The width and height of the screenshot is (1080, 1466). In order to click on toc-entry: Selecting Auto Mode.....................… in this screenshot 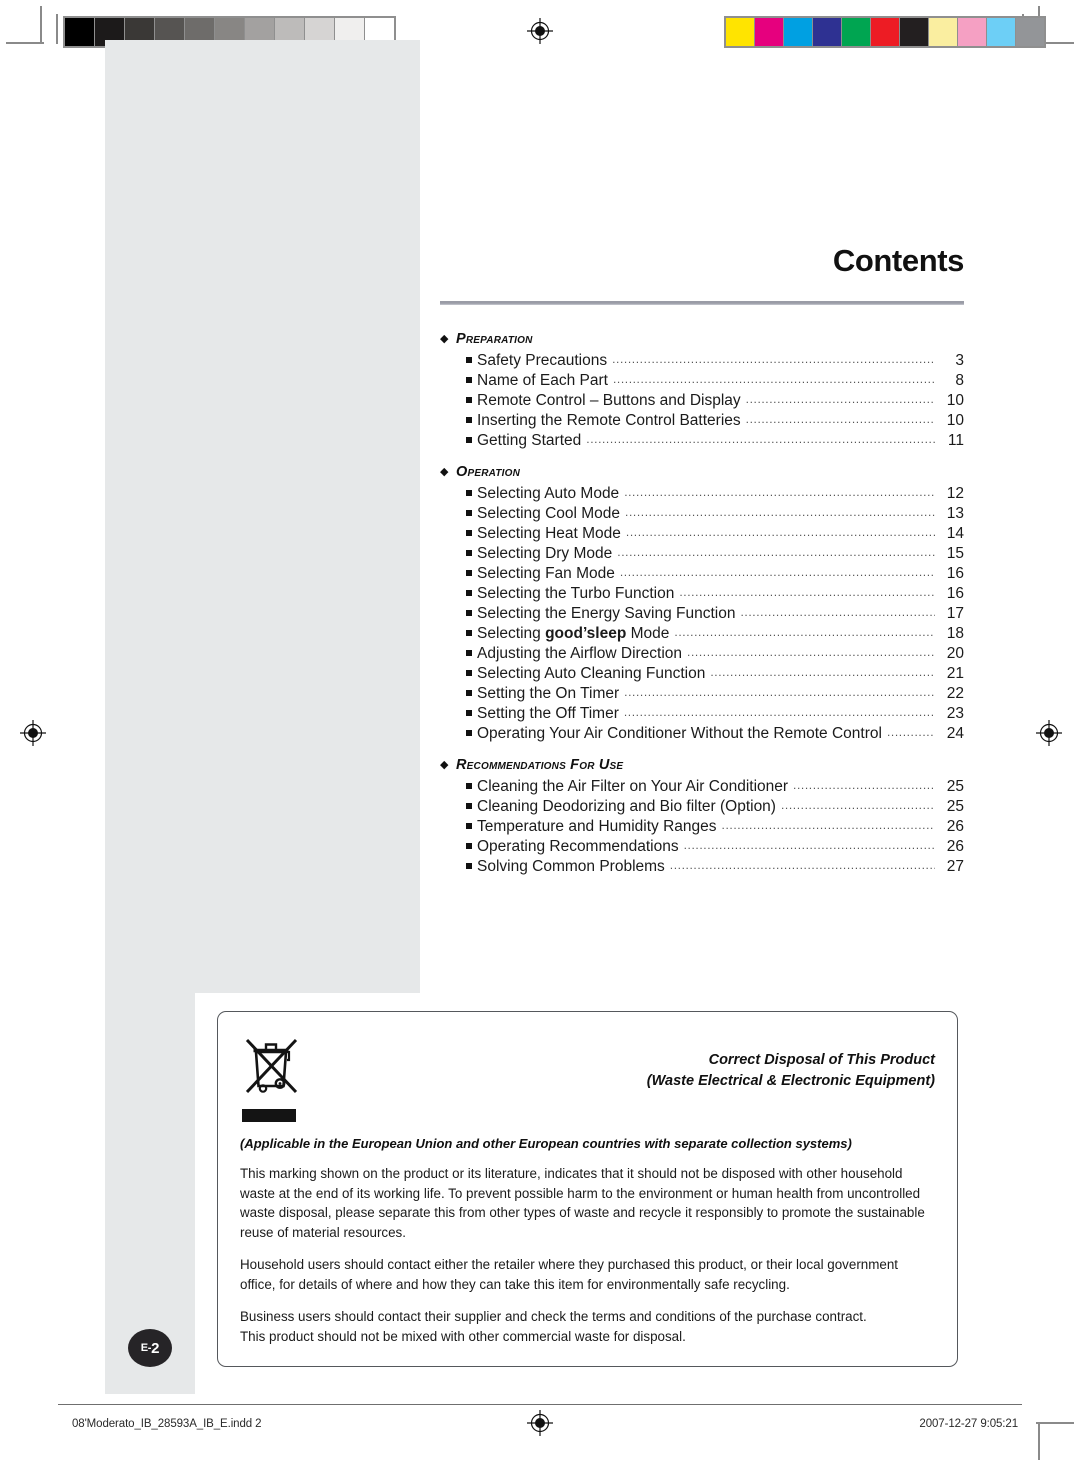, I will do `click(702, 494)`.